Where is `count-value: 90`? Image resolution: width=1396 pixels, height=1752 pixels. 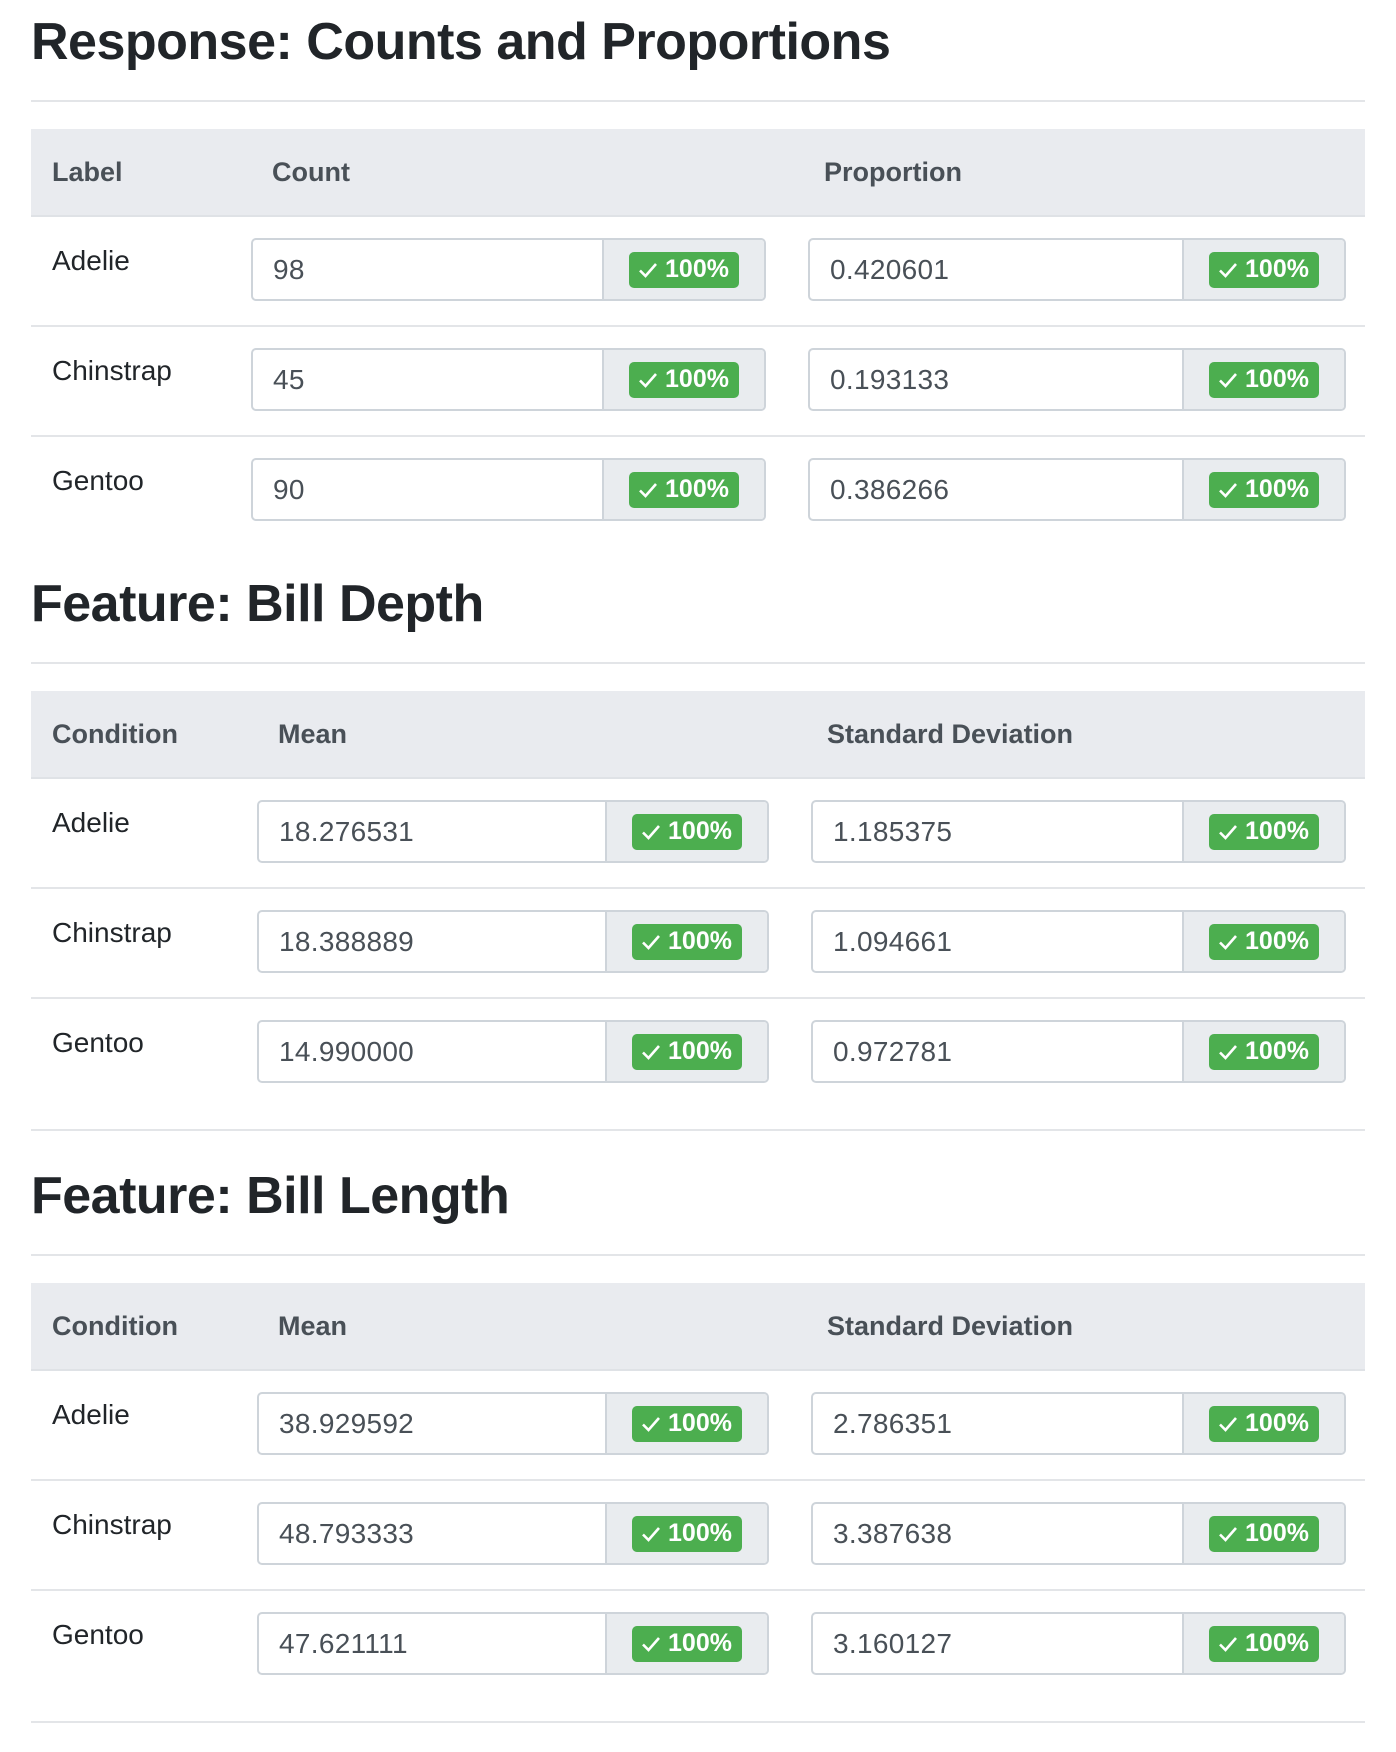 count-value: 90 is located at coordinates (428, 489).